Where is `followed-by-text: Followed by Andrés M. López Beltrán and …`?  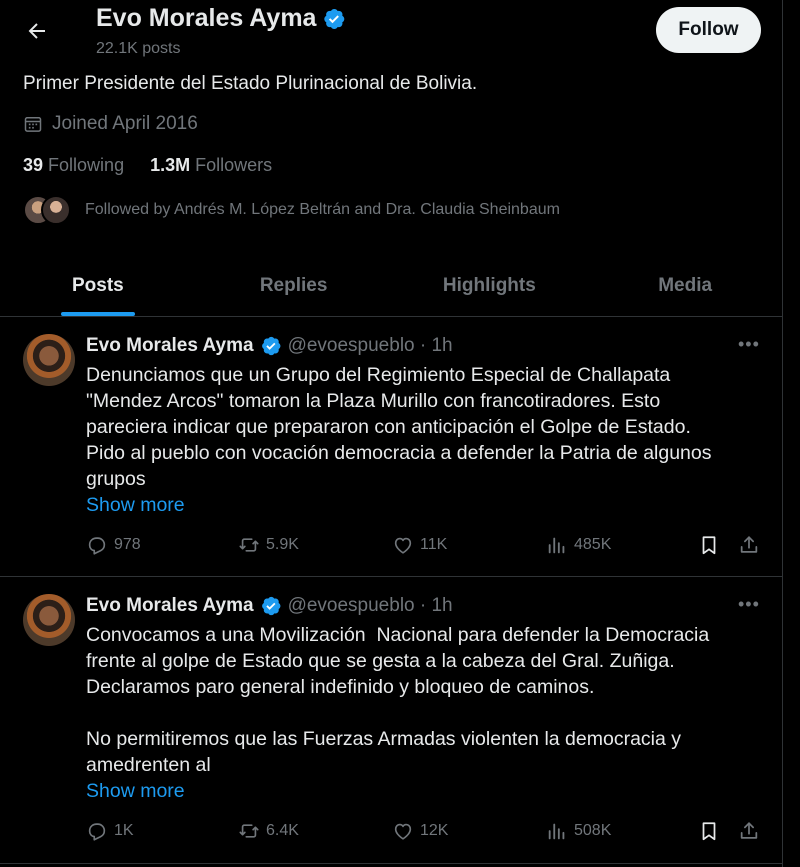 followed-by-text: Followed by Andrés M. López Beltrán and … is located at coordinates (322, 209).